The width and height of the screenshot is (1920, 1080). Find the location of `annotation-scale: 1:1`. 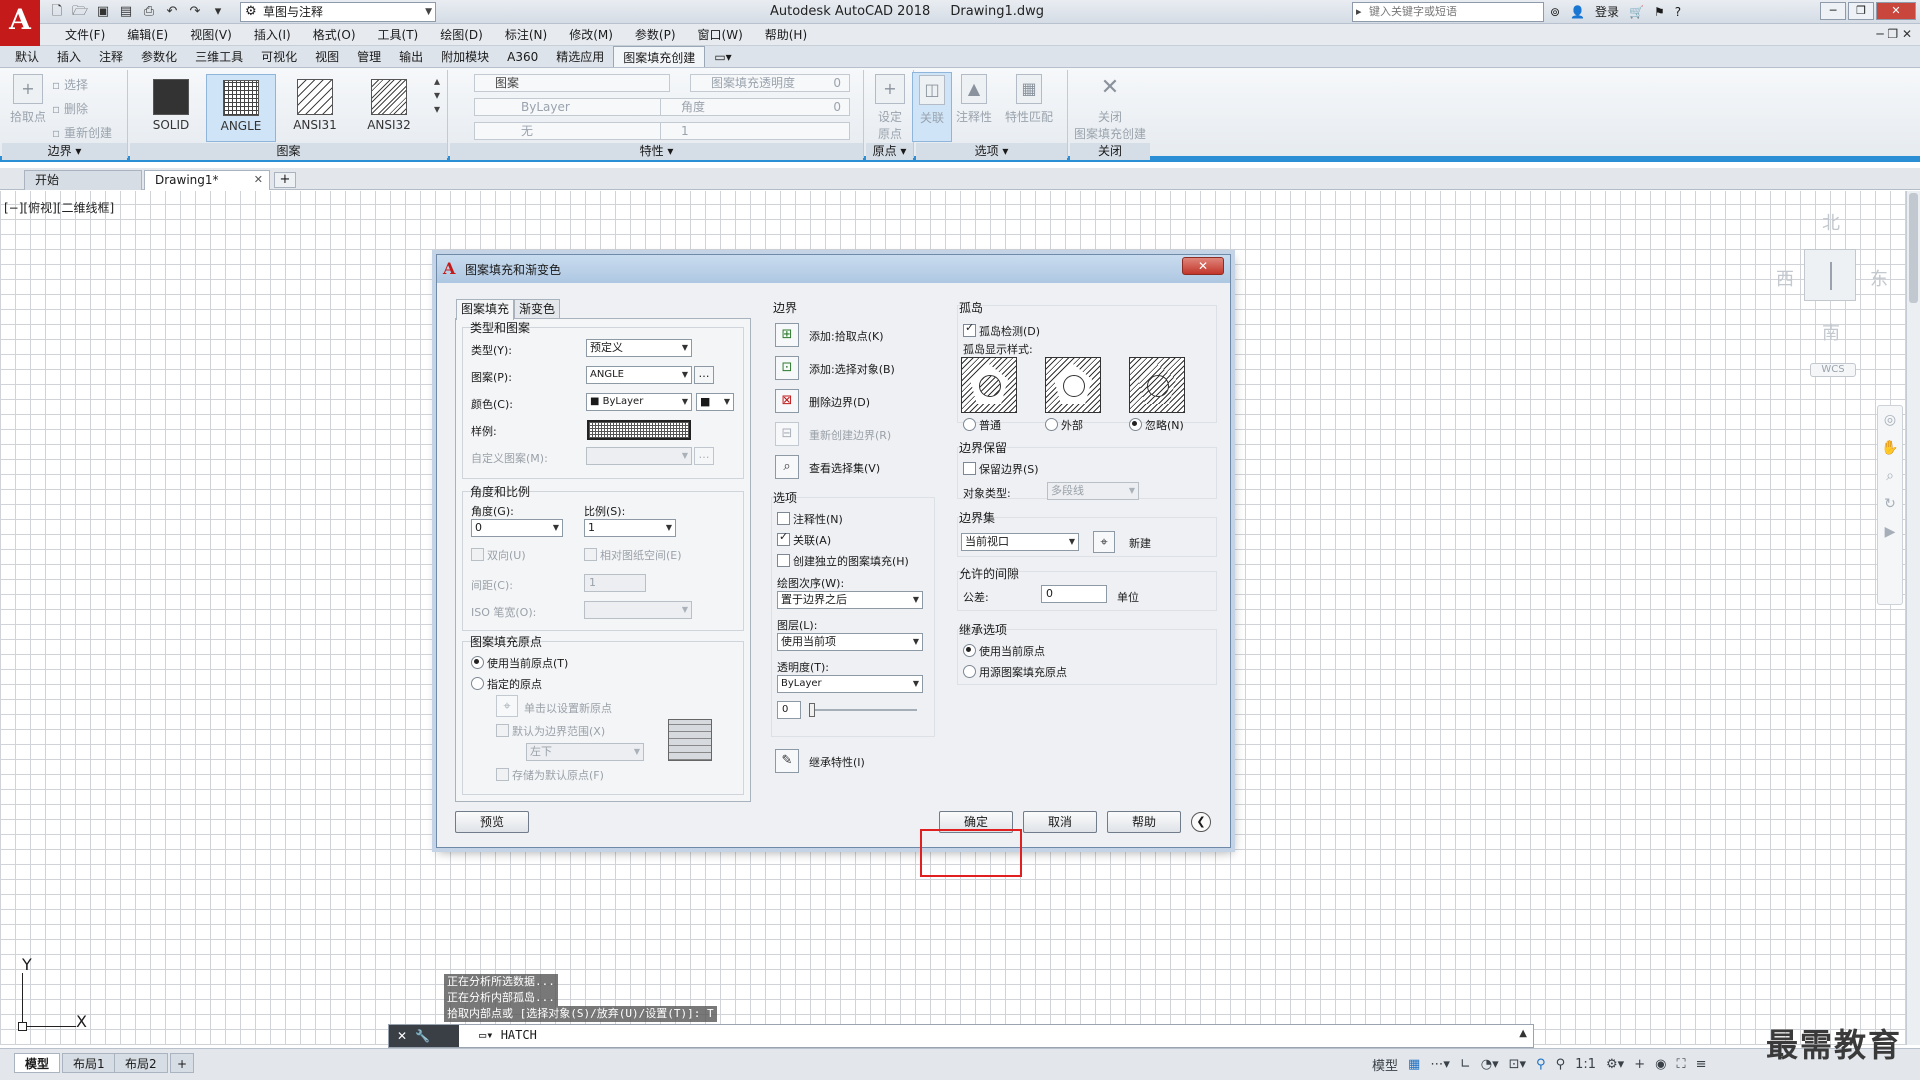

annotation-scale: 1:1 is located at coordinates (1585, 1064).